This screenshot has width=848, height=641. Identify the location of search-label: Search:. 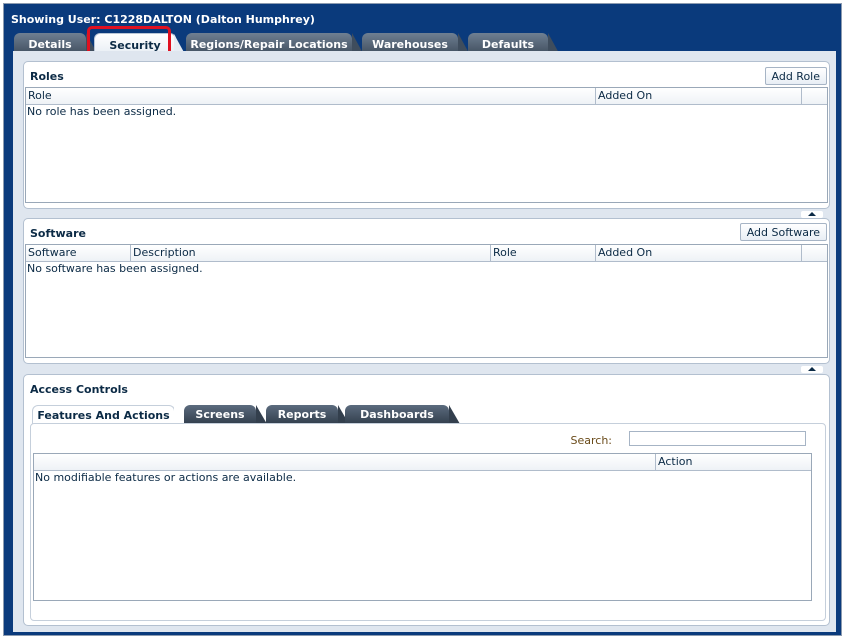
(591, 440).